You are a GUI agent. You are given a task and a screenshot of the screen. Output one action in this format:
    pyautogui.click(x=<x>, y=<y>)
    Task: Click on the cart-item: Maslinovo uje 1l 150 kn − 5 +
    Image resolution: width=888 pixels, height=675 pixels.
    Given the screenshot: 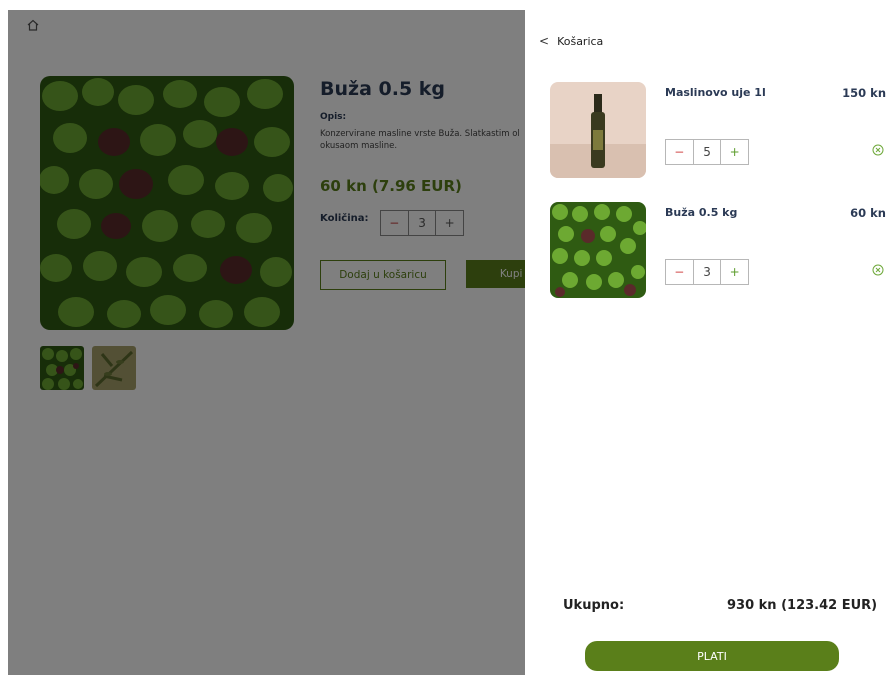 What is the action you would take?
    pyautogui.click(x=706, y=132)
    